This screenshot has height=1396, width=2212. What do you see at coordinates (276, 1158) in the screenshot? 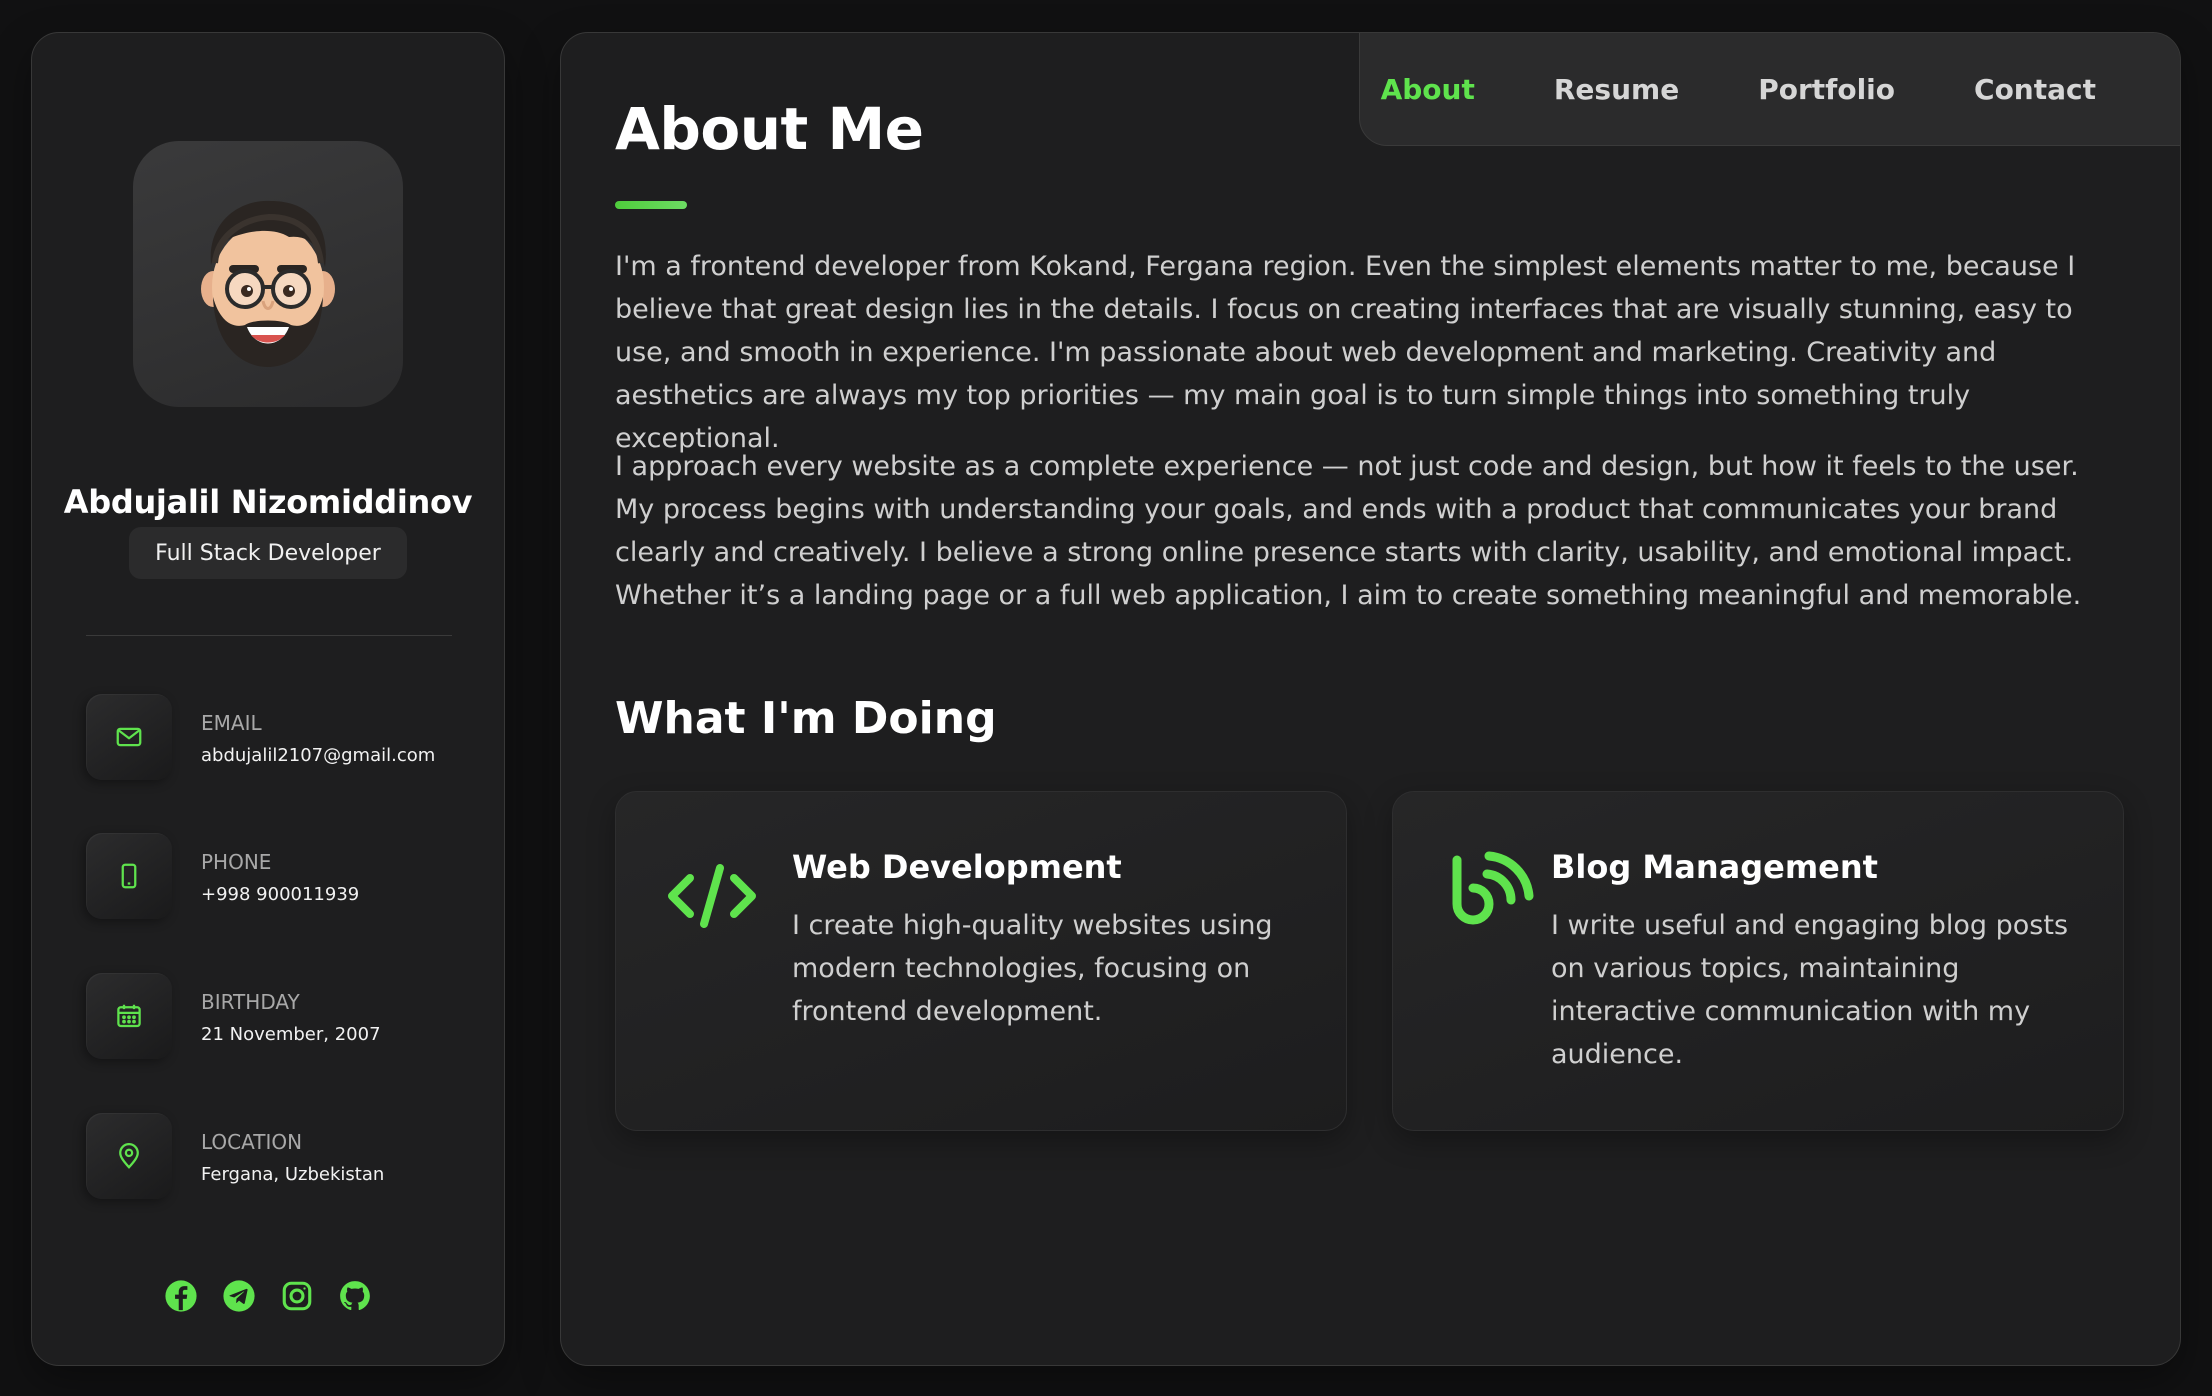
I see `contact-location: LOCATION Fergana, Uzbekistan` at bounding box center [276, 1158].